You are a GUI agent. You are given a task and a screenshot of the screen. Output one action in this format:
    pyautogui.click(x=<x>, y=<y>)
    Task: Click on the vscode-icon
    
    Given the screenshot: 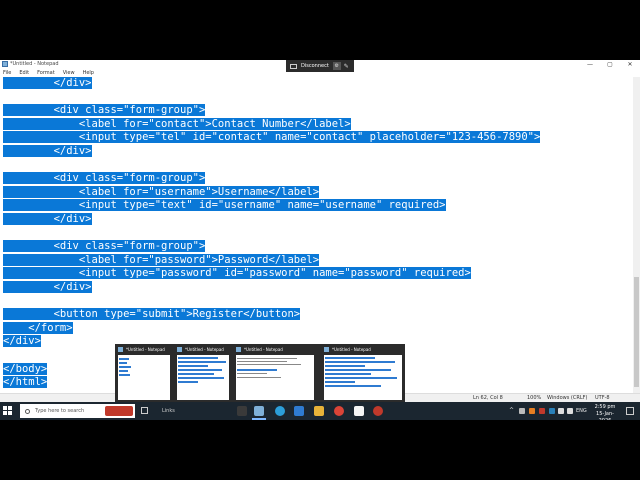 What is the action you would take?
    pyautogui.click(x=299, y=411)
    